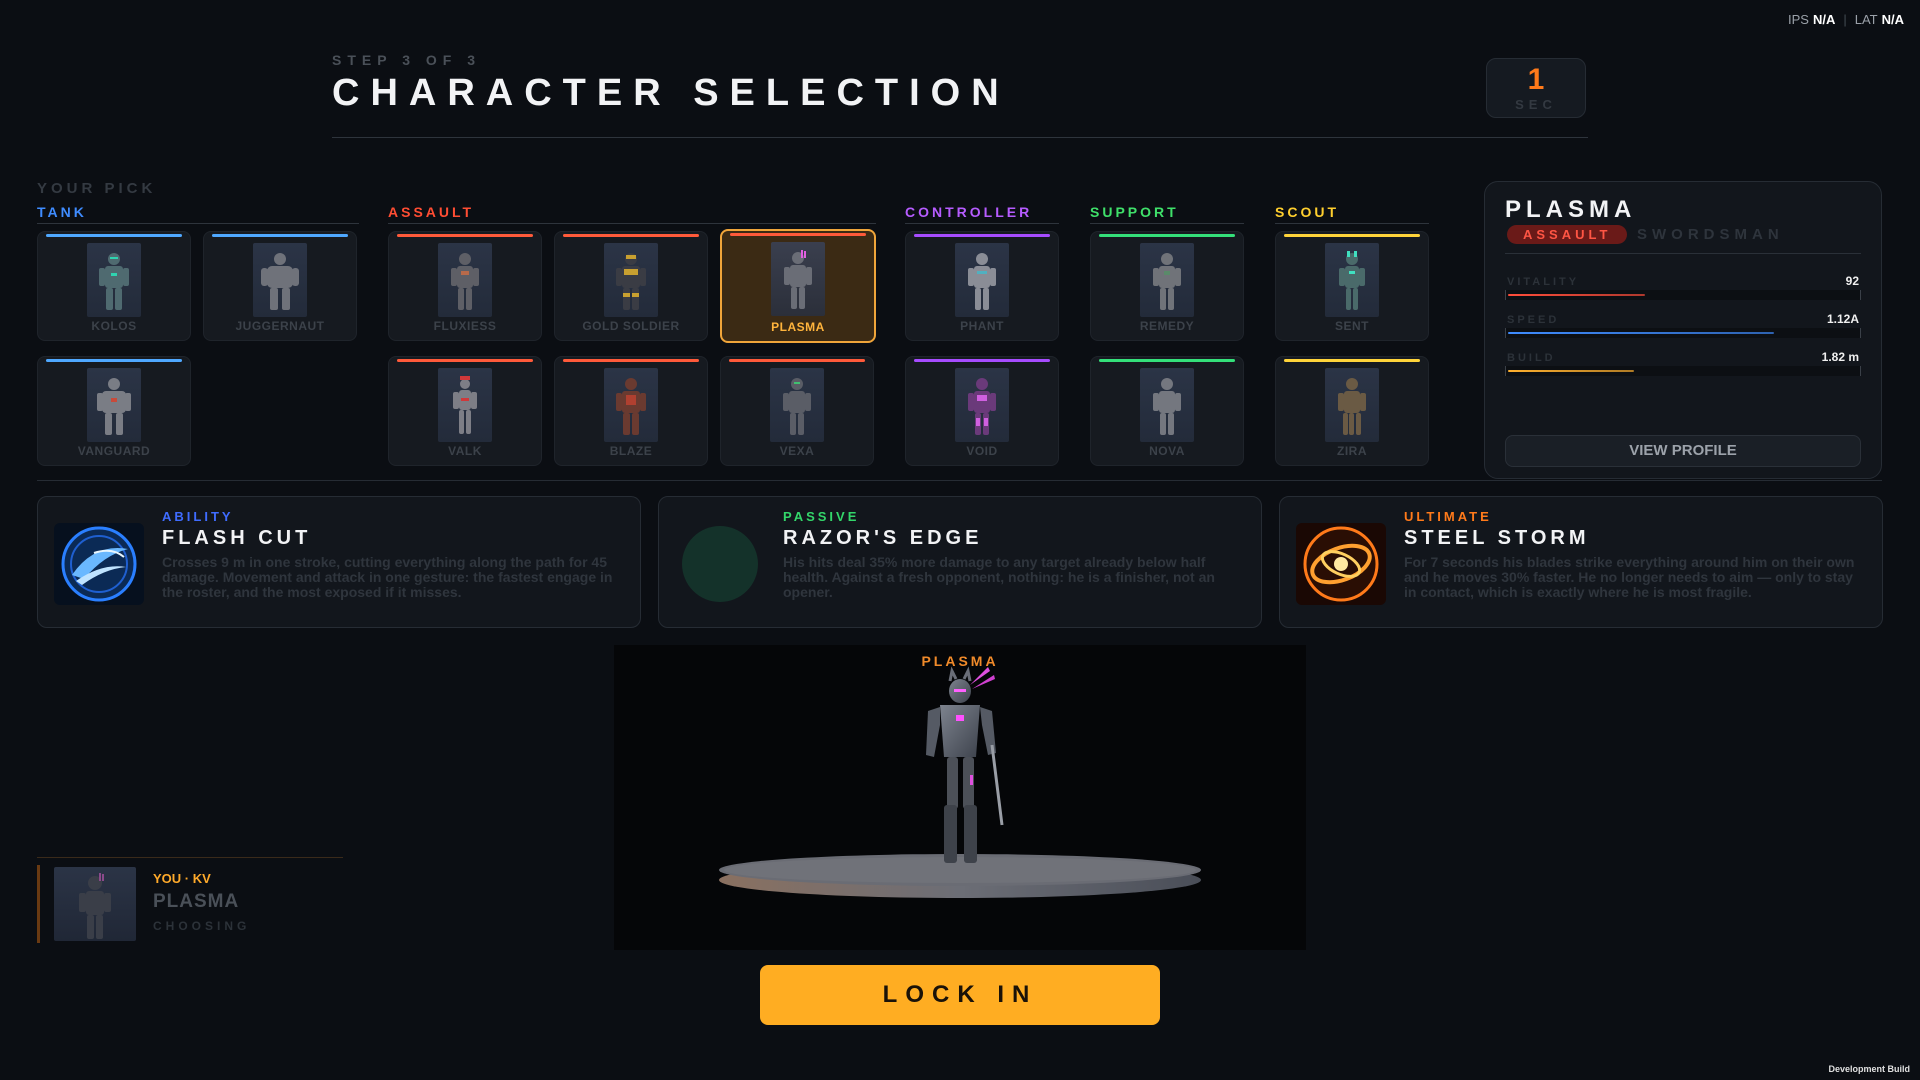 This screenshot has height=1080, width=1920. What do you see at coordinates (960, 782) in the screenshot?
I see `character-model` at bounding box center [960, 782].